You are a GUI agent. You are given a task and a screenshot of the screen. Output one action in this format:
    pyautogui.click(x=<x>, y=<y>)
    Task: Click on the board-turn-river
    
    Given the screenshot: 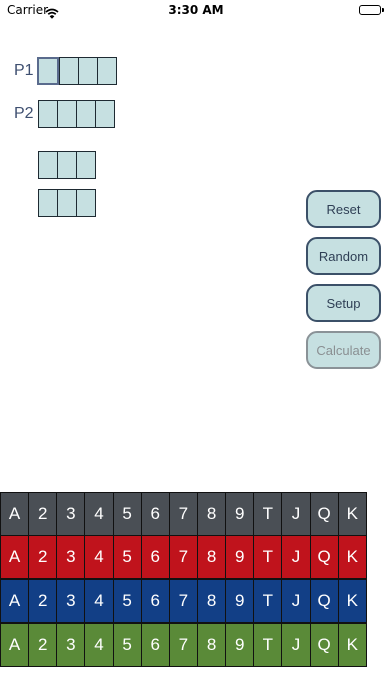 What is the action you would take?
    pyautogui.click(x=67, y=203)
    